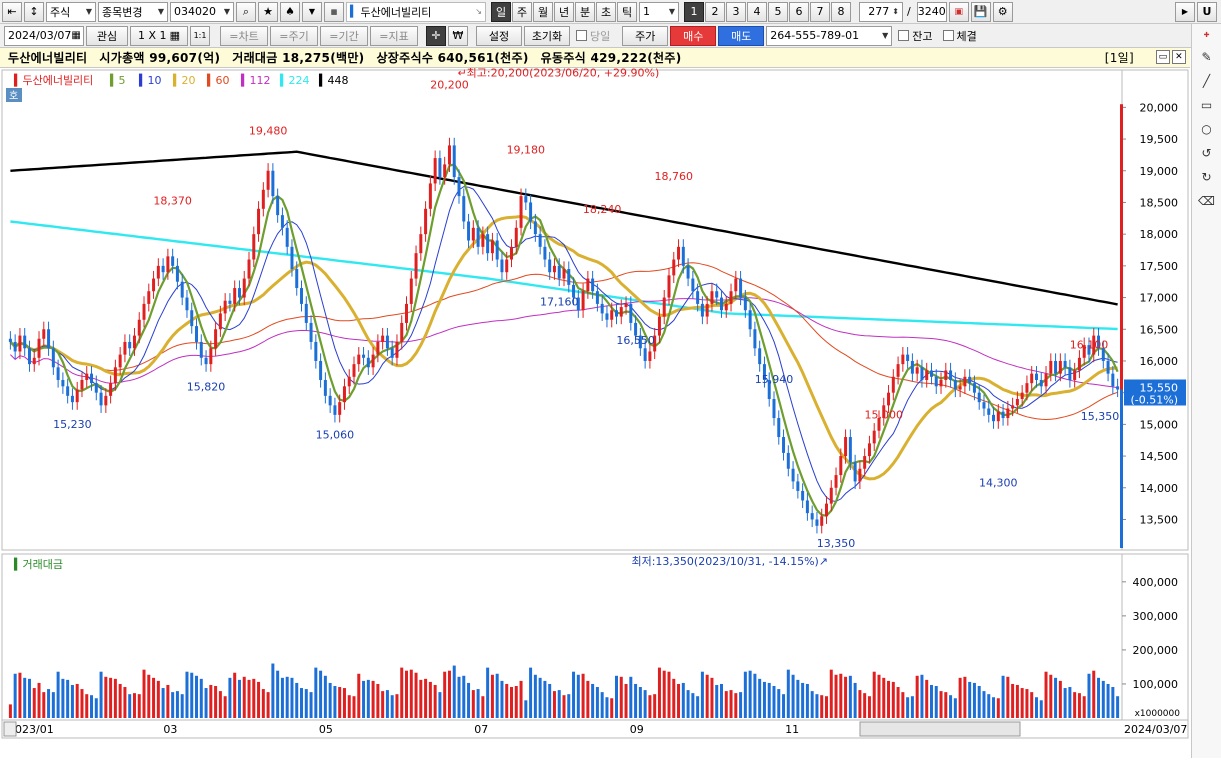 This screenshot has width=1221, height=761. I want to click on calculator-icon: ▦, so click(334, 11).